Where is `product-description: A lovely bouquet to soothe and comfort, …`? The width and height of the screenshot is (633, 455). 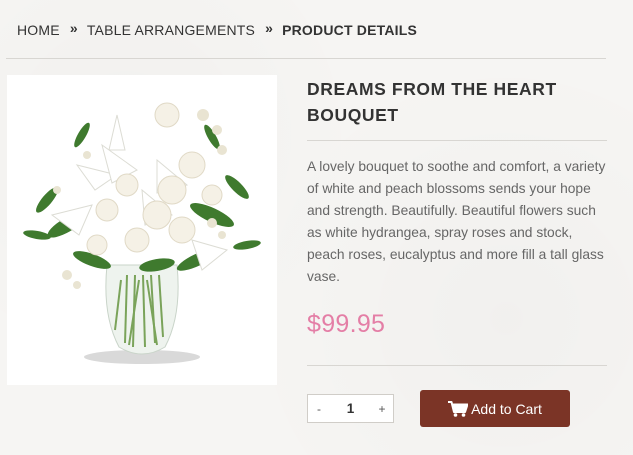 product-description: A lovely bouquet to soothe and comfort, … is located at coordinates (456, 221).